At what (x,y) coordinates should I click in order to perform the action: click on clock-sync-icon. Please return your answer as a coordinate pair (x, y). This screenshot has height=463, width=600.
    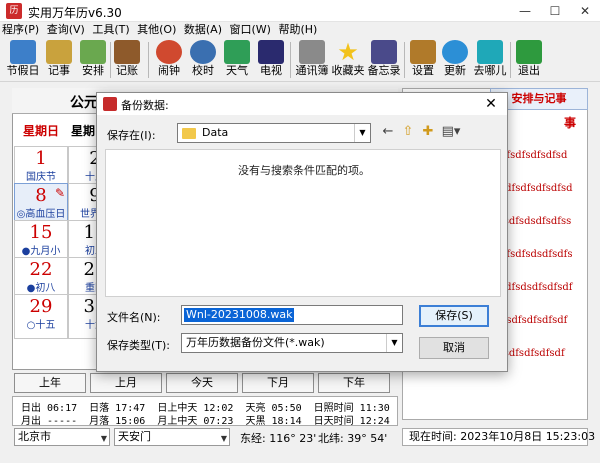
    Looking at the image, I should click on (203, 52).